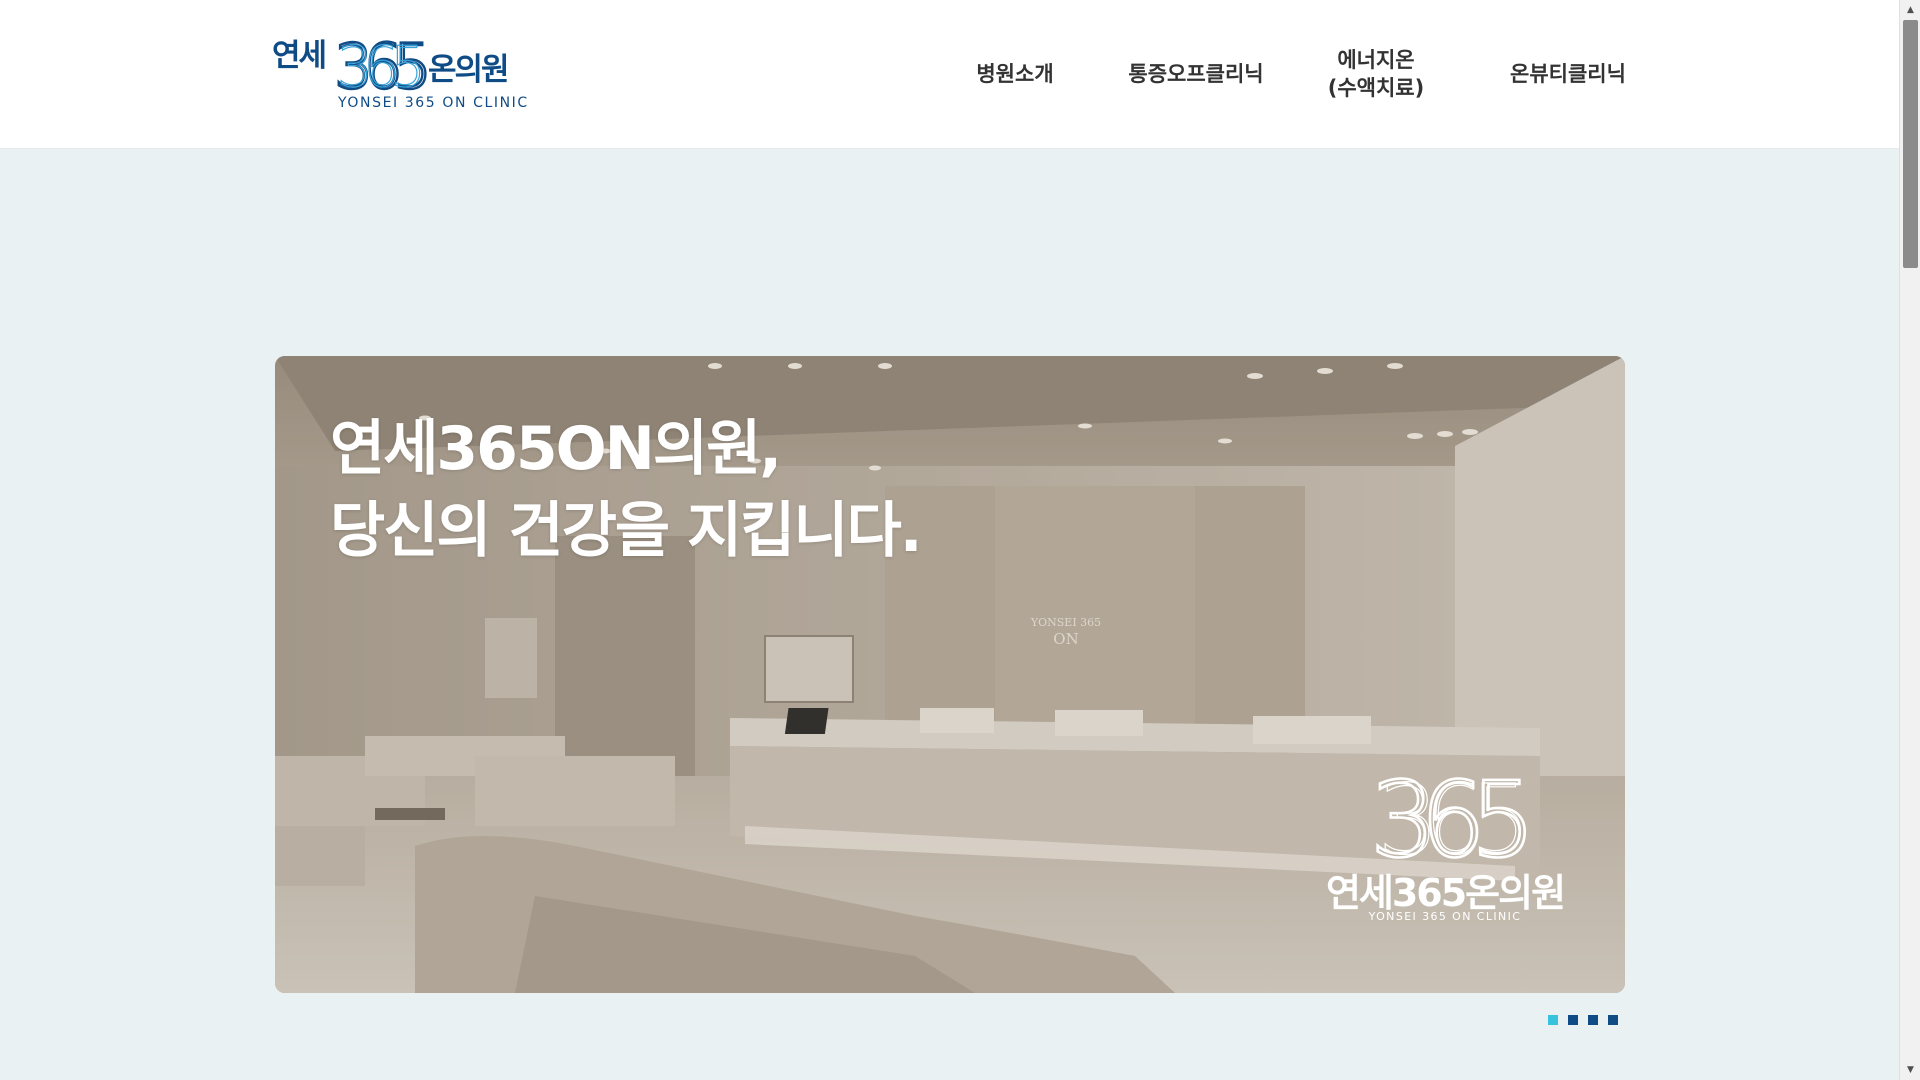  I want to click on nav-item-about: 병원소개, so click(1015, 74).